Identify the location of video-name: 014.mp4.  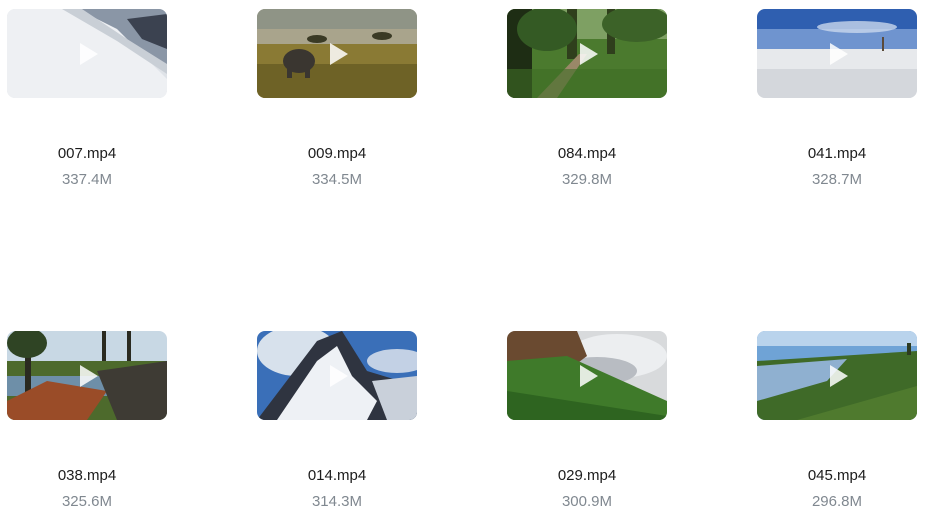
(337, 475).